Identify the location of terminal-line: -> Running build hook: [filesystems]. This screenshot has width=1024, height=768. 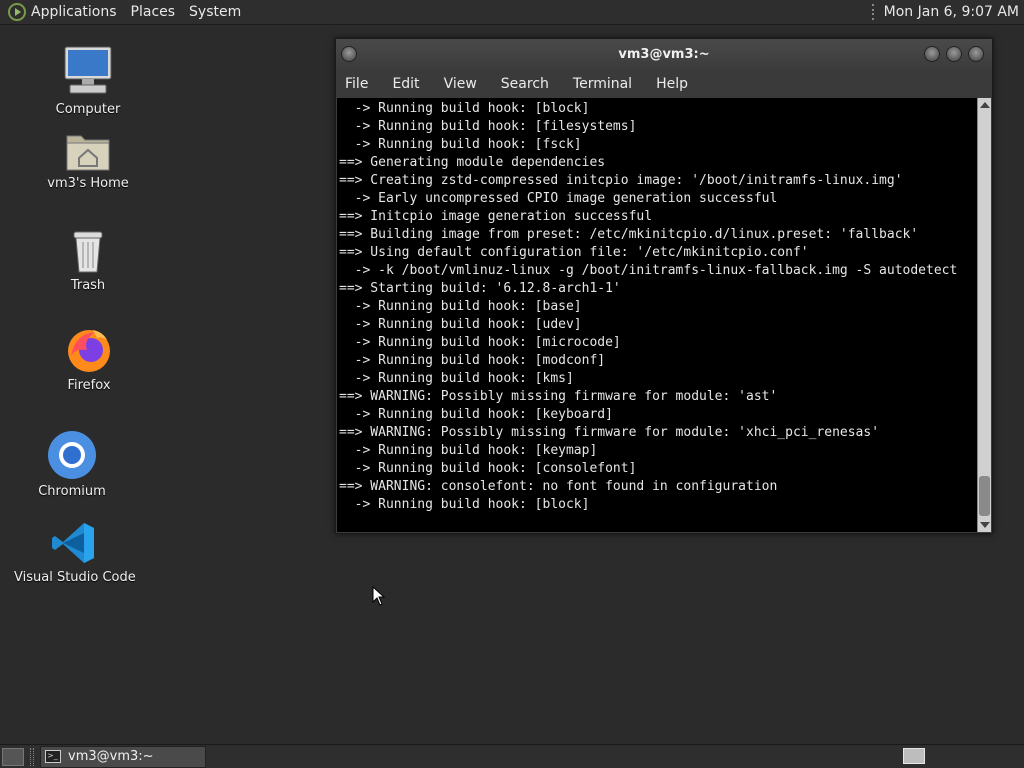
(488, 126).